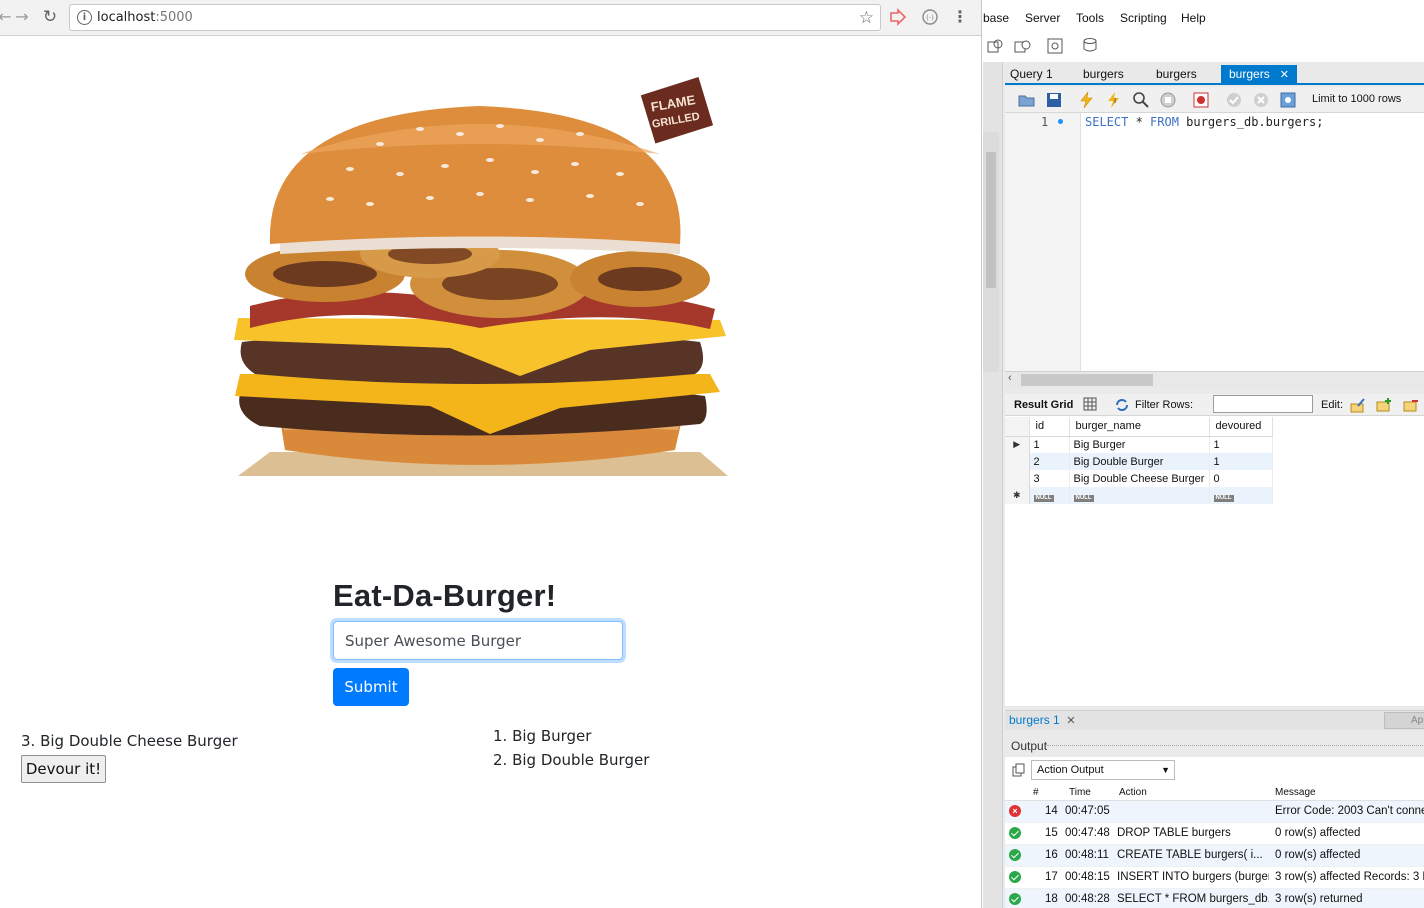 This screenshot has width=1424, height=908. What do you see at coordinates (1261, 100) in the screenshot?
I see `rollback-icon` at bounding box center [1261, 100].